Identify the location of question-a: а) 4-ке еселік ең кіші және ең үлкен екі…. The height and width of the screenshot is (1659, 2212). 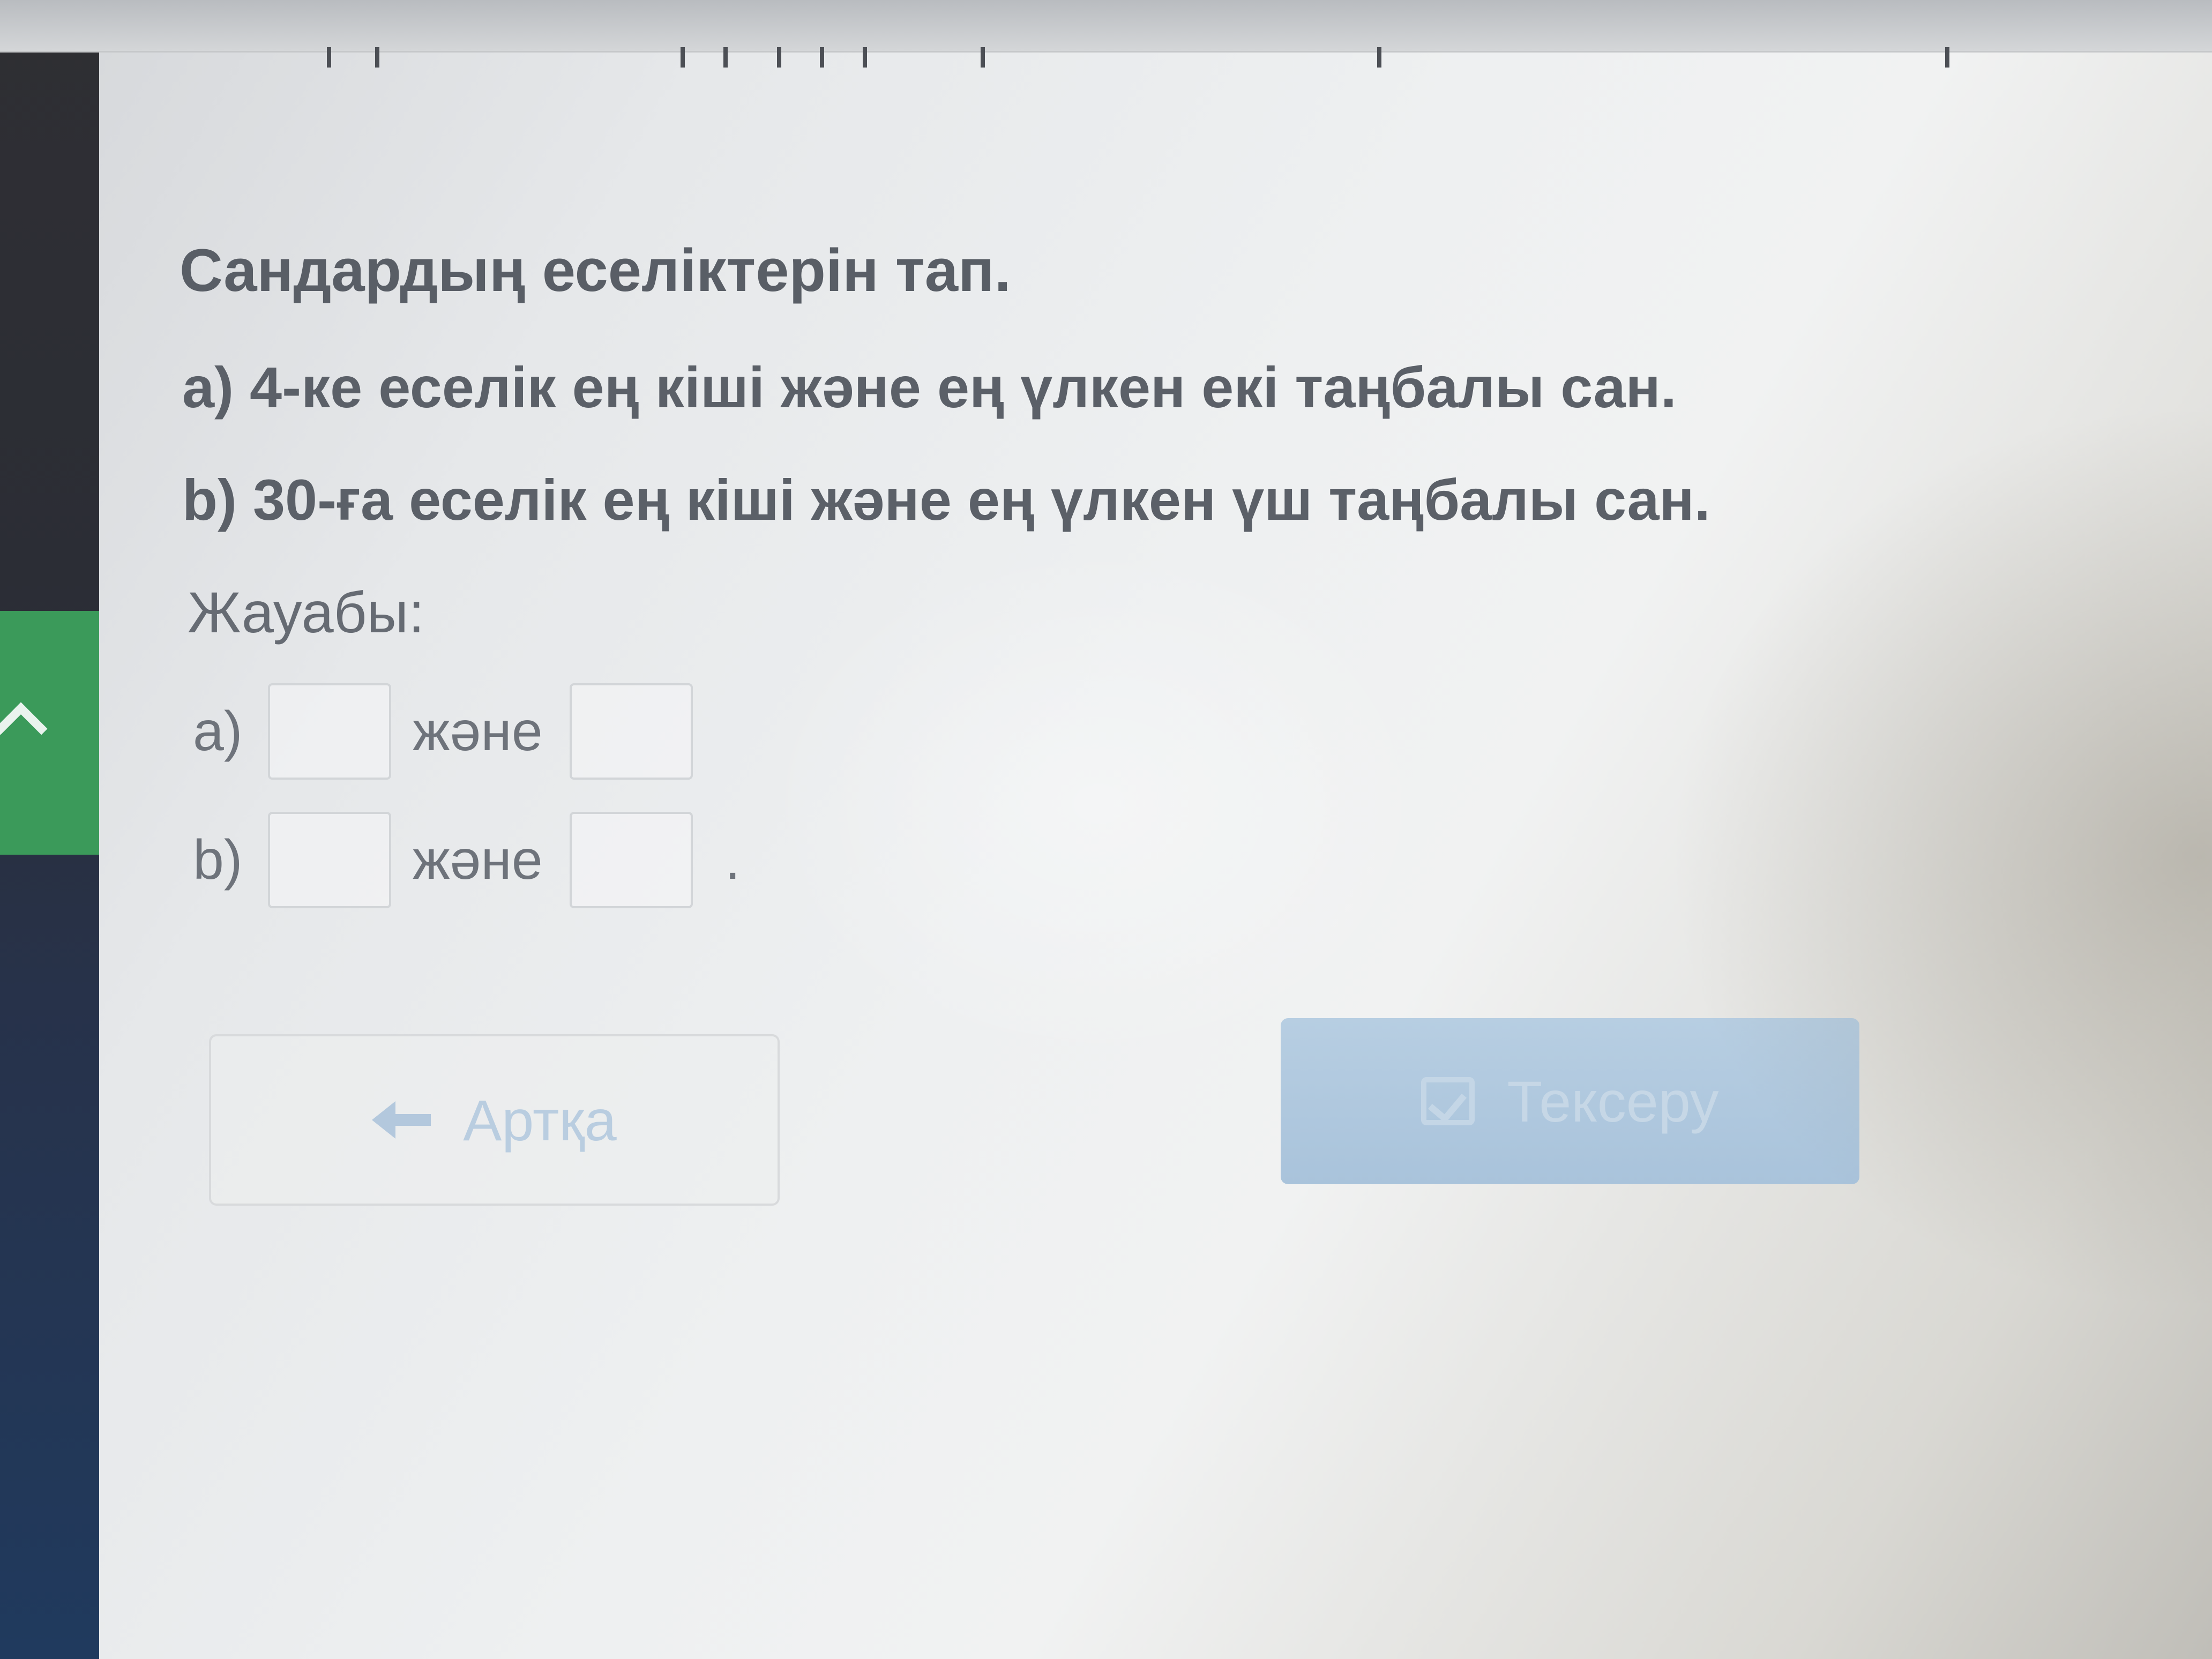
(929, 387).